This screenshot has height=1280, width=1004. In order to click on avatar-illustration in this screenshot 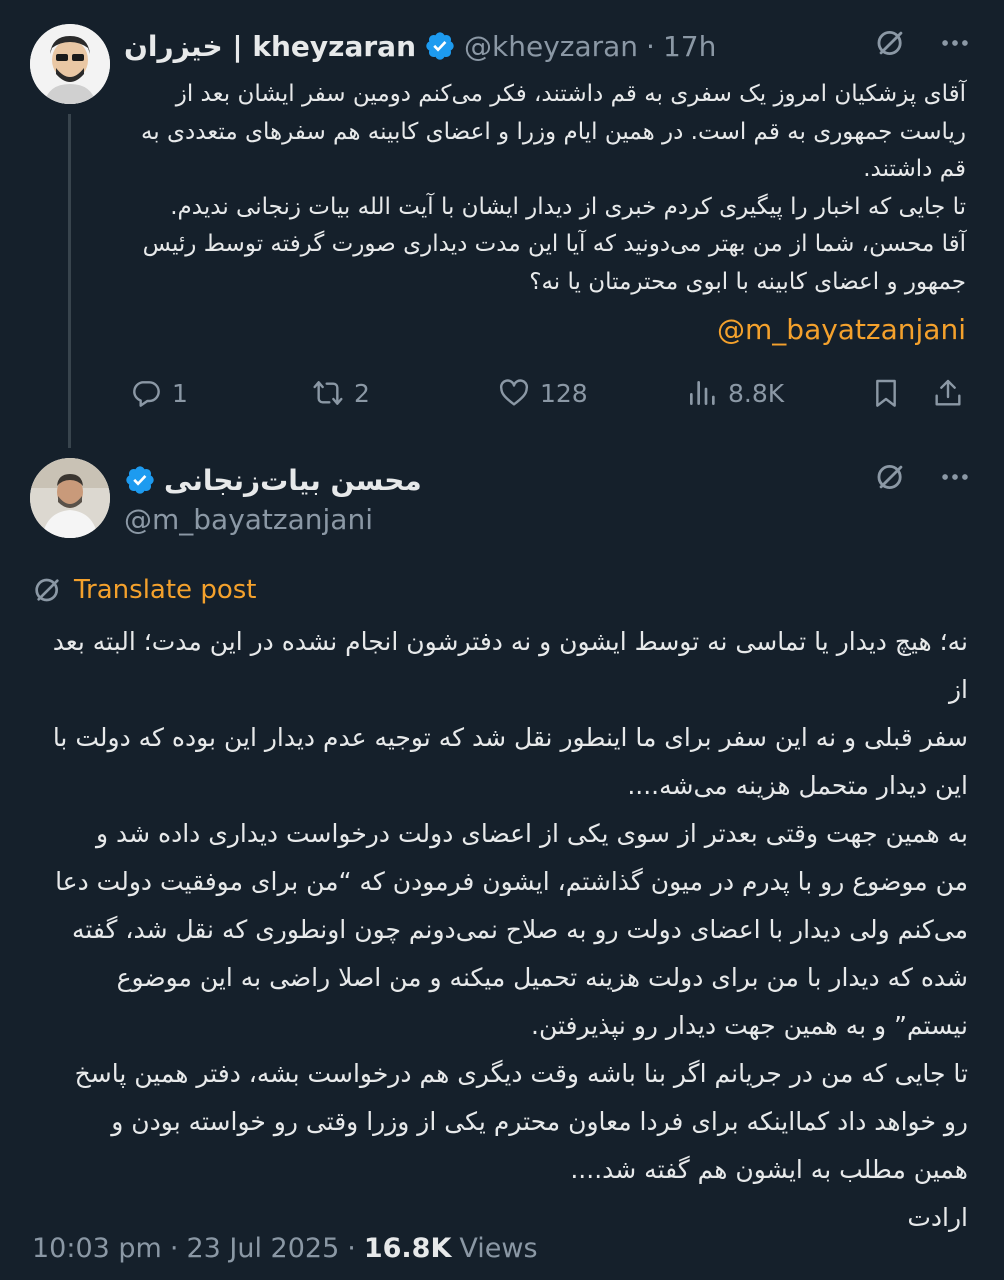, I will do `click(70, 64)`.